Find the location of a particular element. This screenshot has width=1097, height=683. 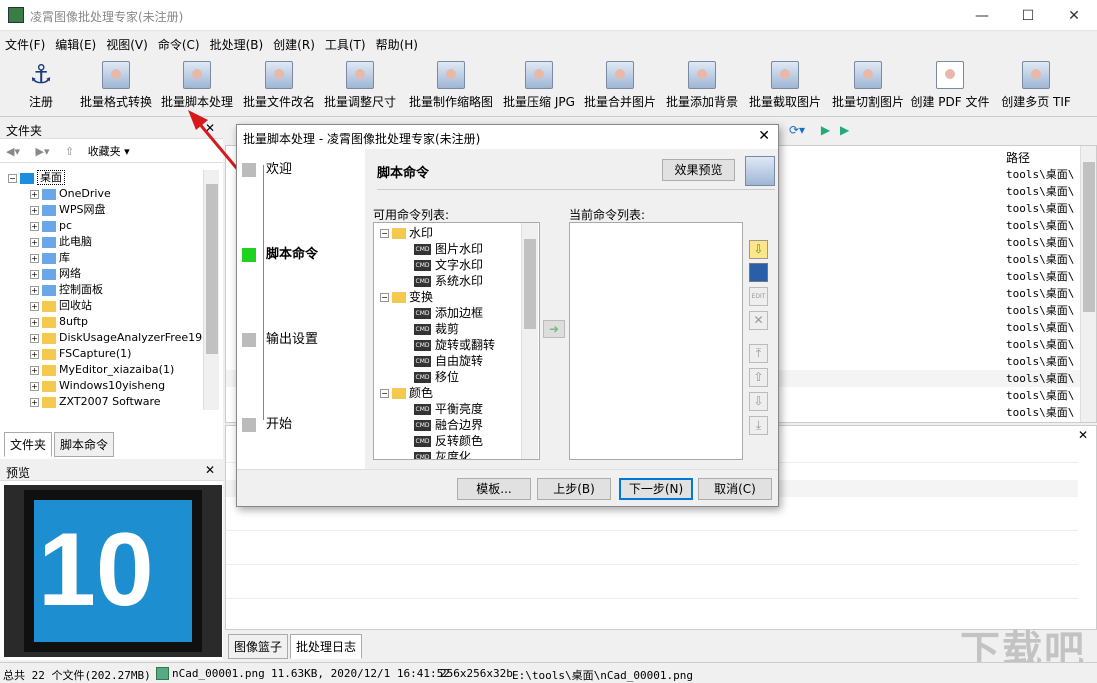

col-path-header: 路径 is located at coordinates (1018, 158).